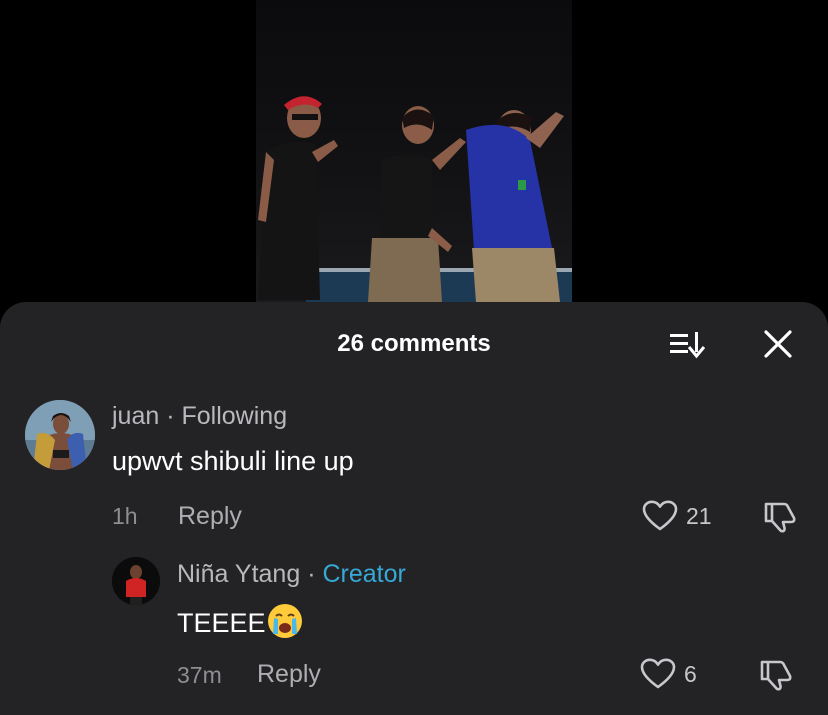 The width and height of the screenshot is (828, 715). I want to click on like-count: 21, so click(699, 515).